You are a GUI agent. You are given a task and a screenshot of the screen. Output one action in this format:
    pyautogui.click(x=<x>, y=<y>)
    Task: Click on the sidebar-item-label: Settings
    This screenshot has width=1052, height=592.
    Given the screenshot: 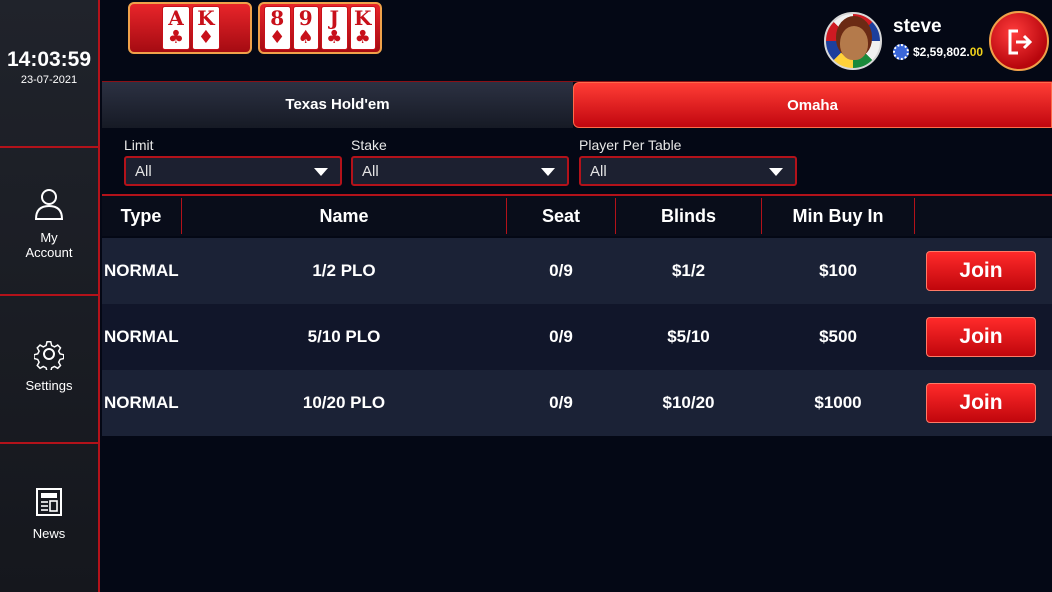 What is the action you would take?
    pyautogui.click(x=49, y=385)
    